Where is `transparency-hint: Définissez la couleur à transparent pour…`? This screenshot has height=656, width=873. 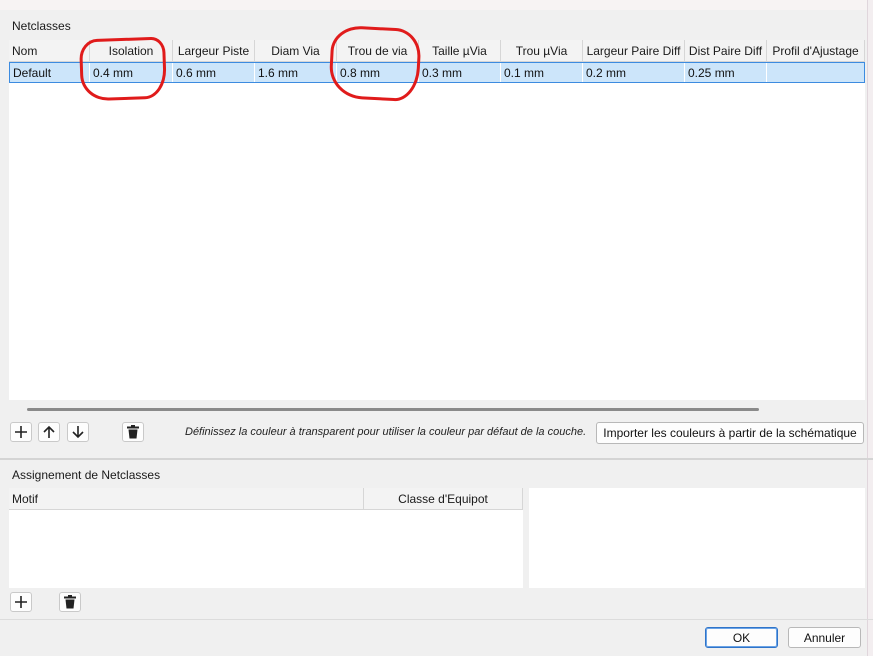 transparency-hint: Définissez la couleur à transparent pour… is located at coordinates (386, 432).